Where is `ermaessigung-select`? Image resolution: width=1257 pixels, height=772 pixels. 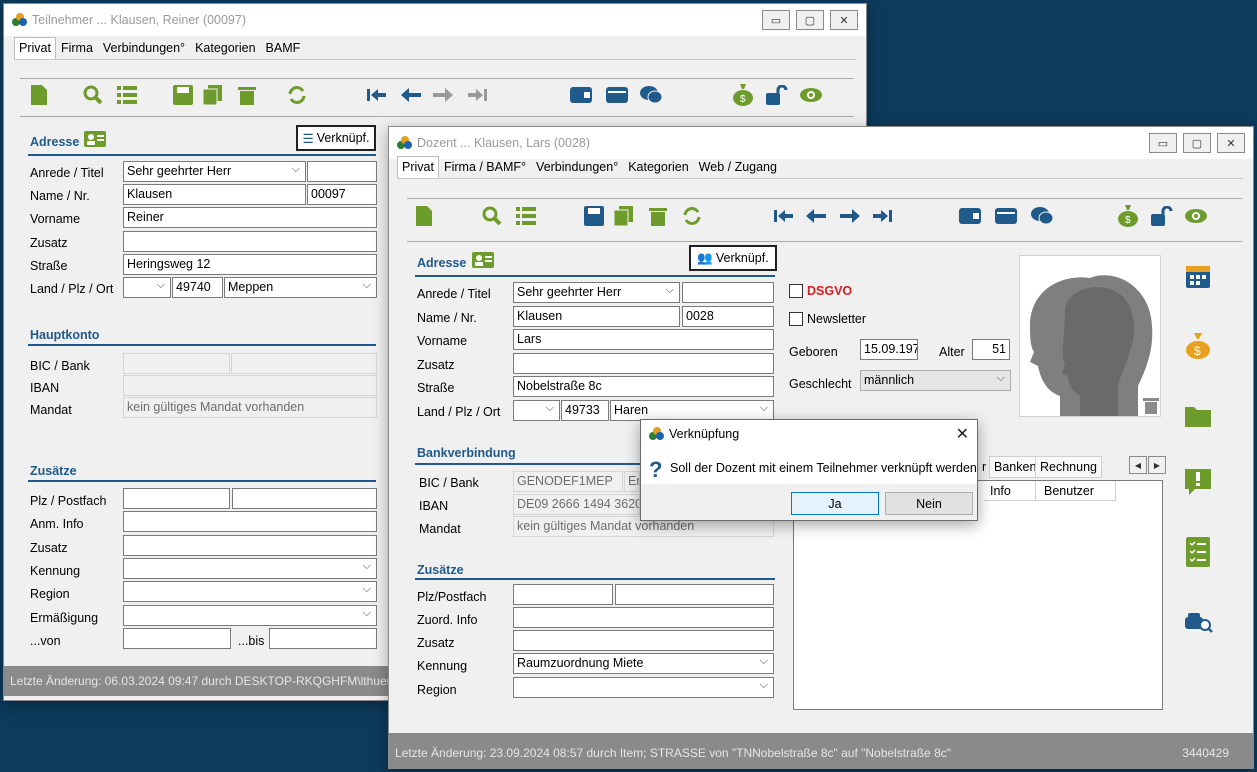 ermaessigung-select is located at coordinates (250, 615).